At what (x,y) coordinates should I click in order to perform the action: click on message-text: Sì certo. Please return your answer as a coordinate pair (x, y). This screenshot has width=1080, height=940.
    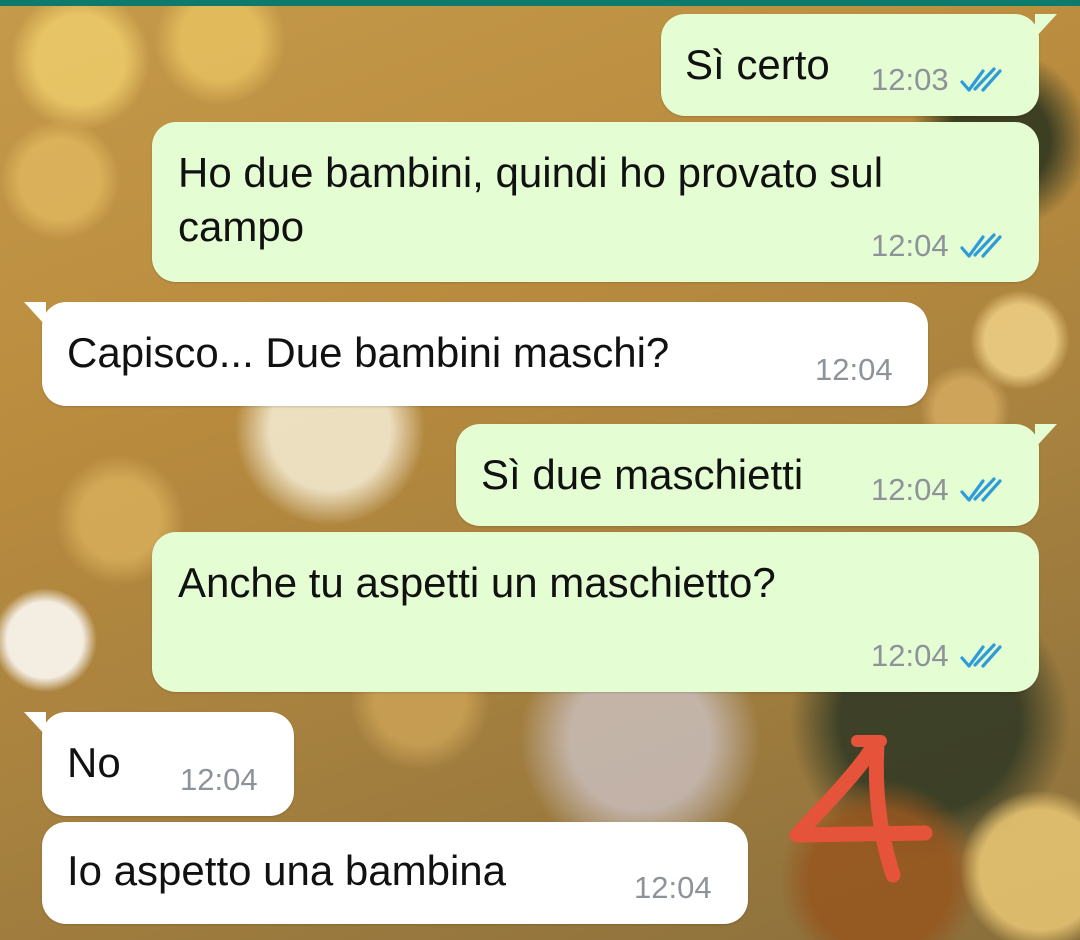
    Looking at the image, I should click on (757, 64).